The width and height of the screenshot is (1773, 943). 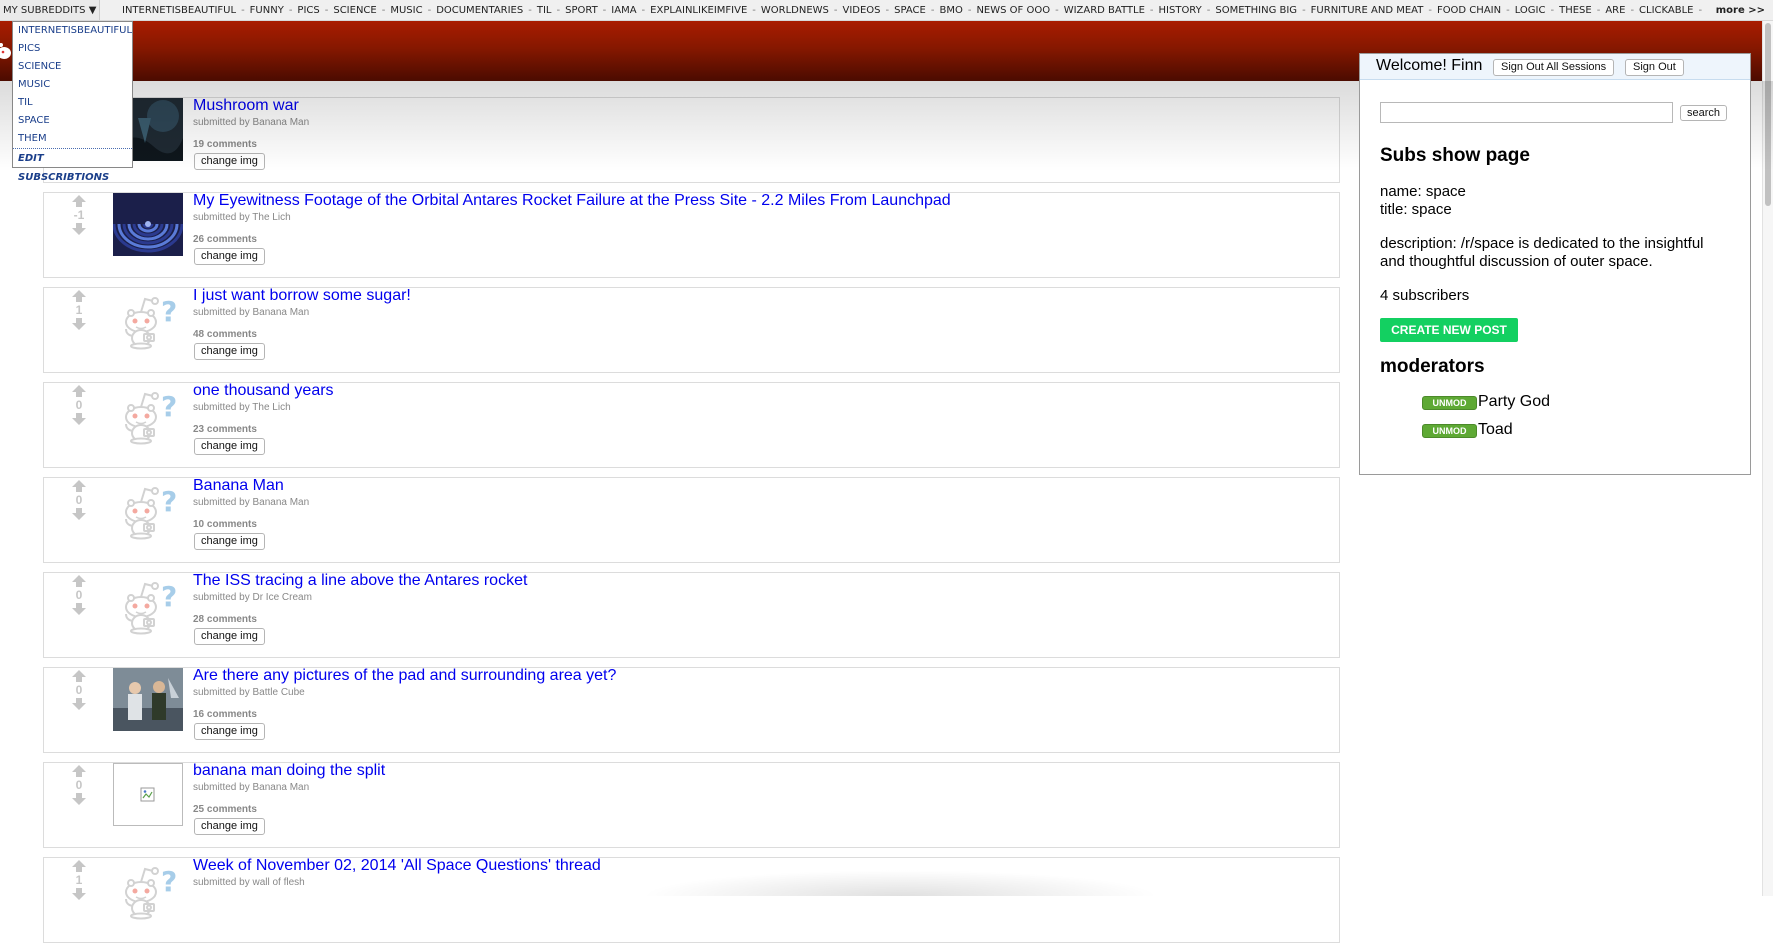 I want to click on scrollbar-thumb, so click(x=1768, y=114).